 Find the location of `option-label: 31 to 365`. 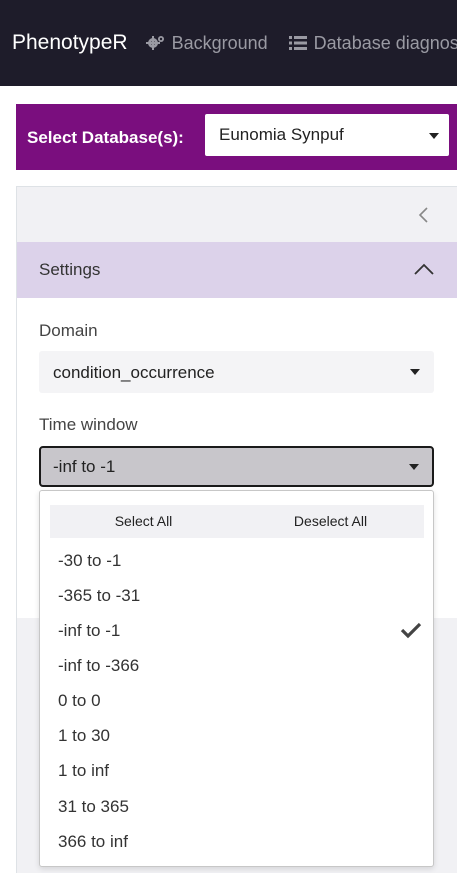

option-label: 31 to 365 is located at coordinates (93, 806).